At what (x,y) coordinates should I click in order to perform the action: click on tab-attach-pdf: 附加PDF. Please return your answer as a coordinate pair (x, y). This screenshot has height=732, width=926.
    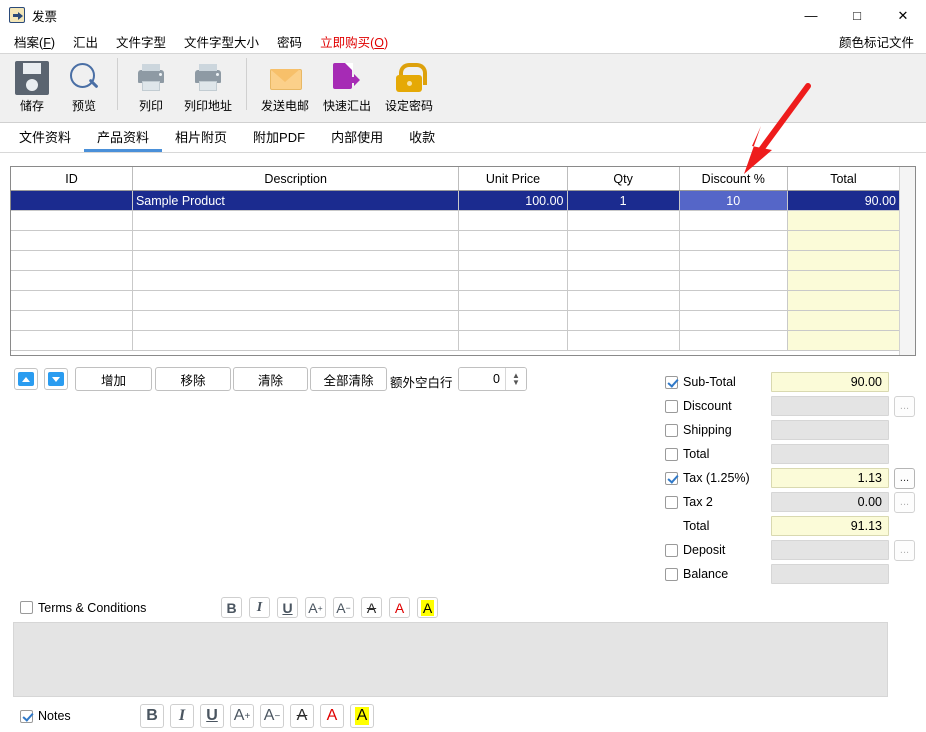
    Looking at the image, I should click on (279, 137).